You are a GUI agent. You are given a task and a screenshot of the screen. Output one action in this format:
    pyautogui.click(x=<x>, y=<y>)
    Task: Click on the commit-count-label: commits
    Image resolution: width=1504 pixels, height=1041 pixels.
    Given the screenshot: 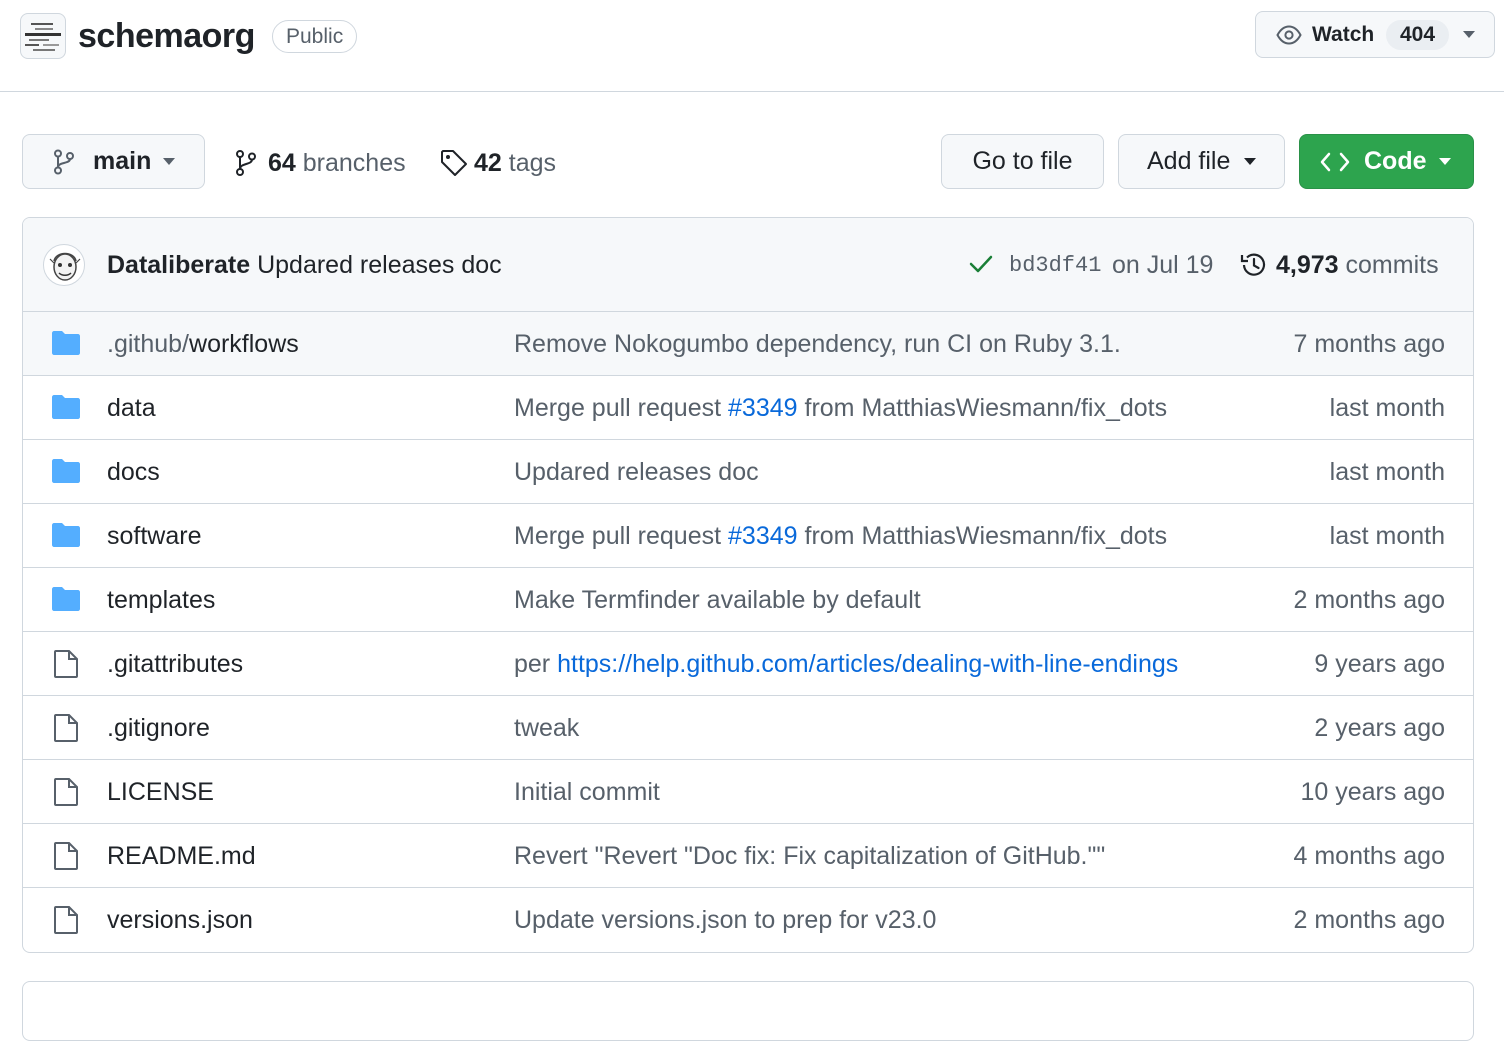 What is the action you would take?
    pyautogui.click(x=1392, y=265)
    